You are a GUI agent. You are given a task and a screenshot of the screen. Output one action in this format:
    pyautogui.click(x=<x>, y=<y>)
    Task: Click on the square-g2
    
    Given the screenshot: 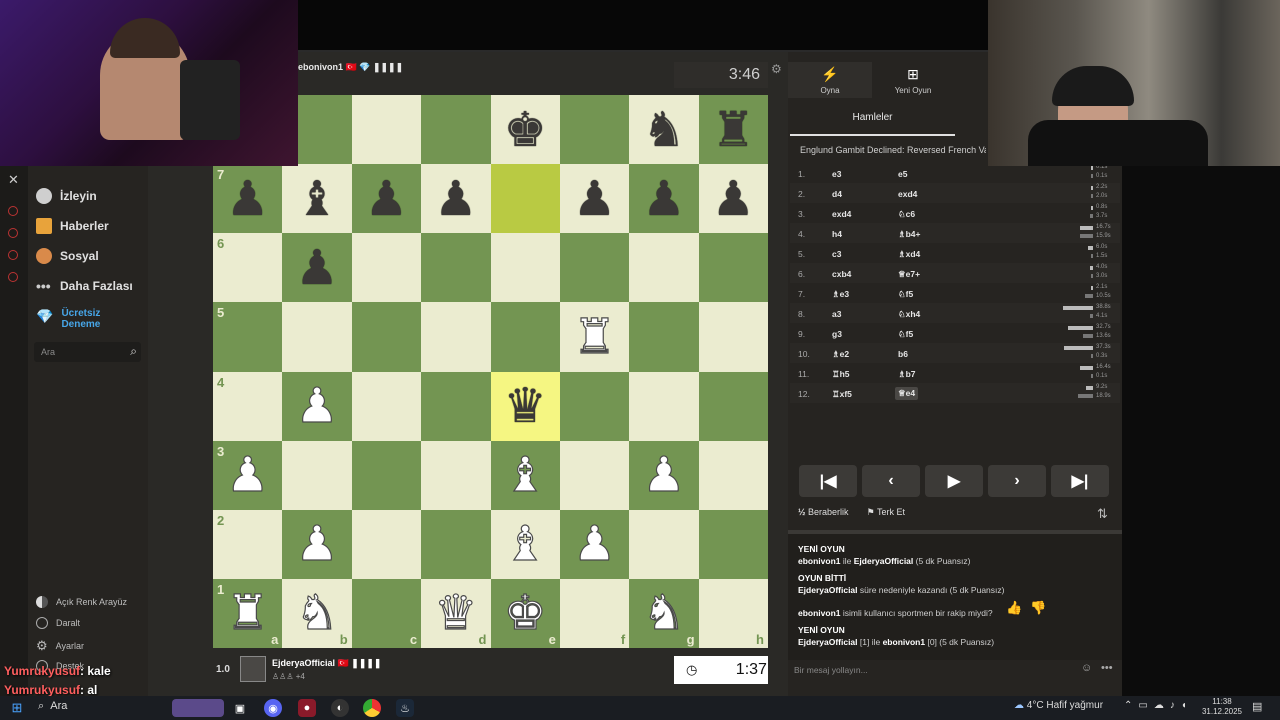 What is the action you would take?
    pyautogui.click(x=664, y=544)
    